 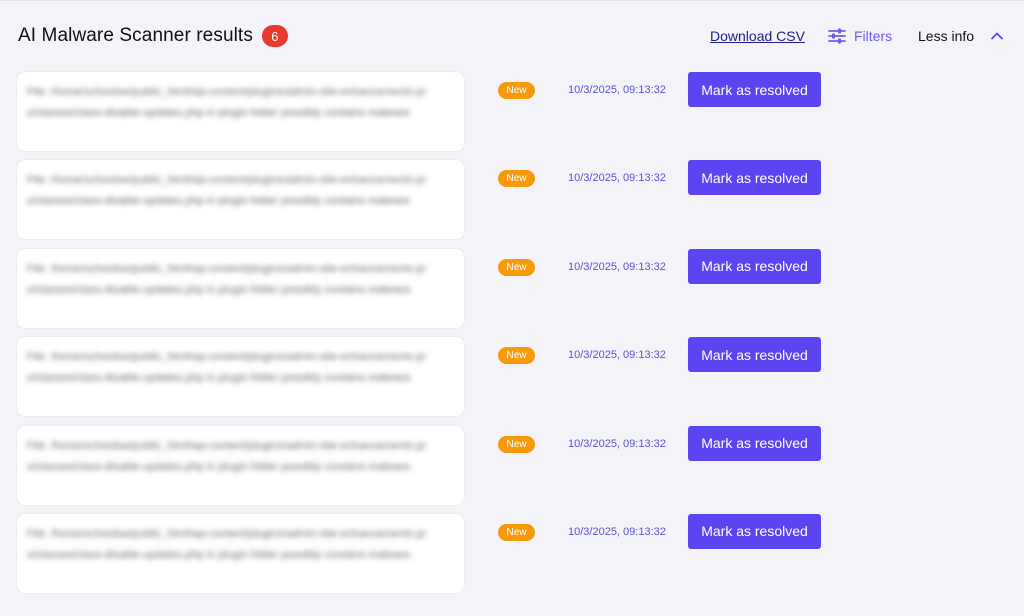 What do you see at coordinates (837, 36) in the screenshot?
I see `sliders-icon` at bounding box center [837, 36].